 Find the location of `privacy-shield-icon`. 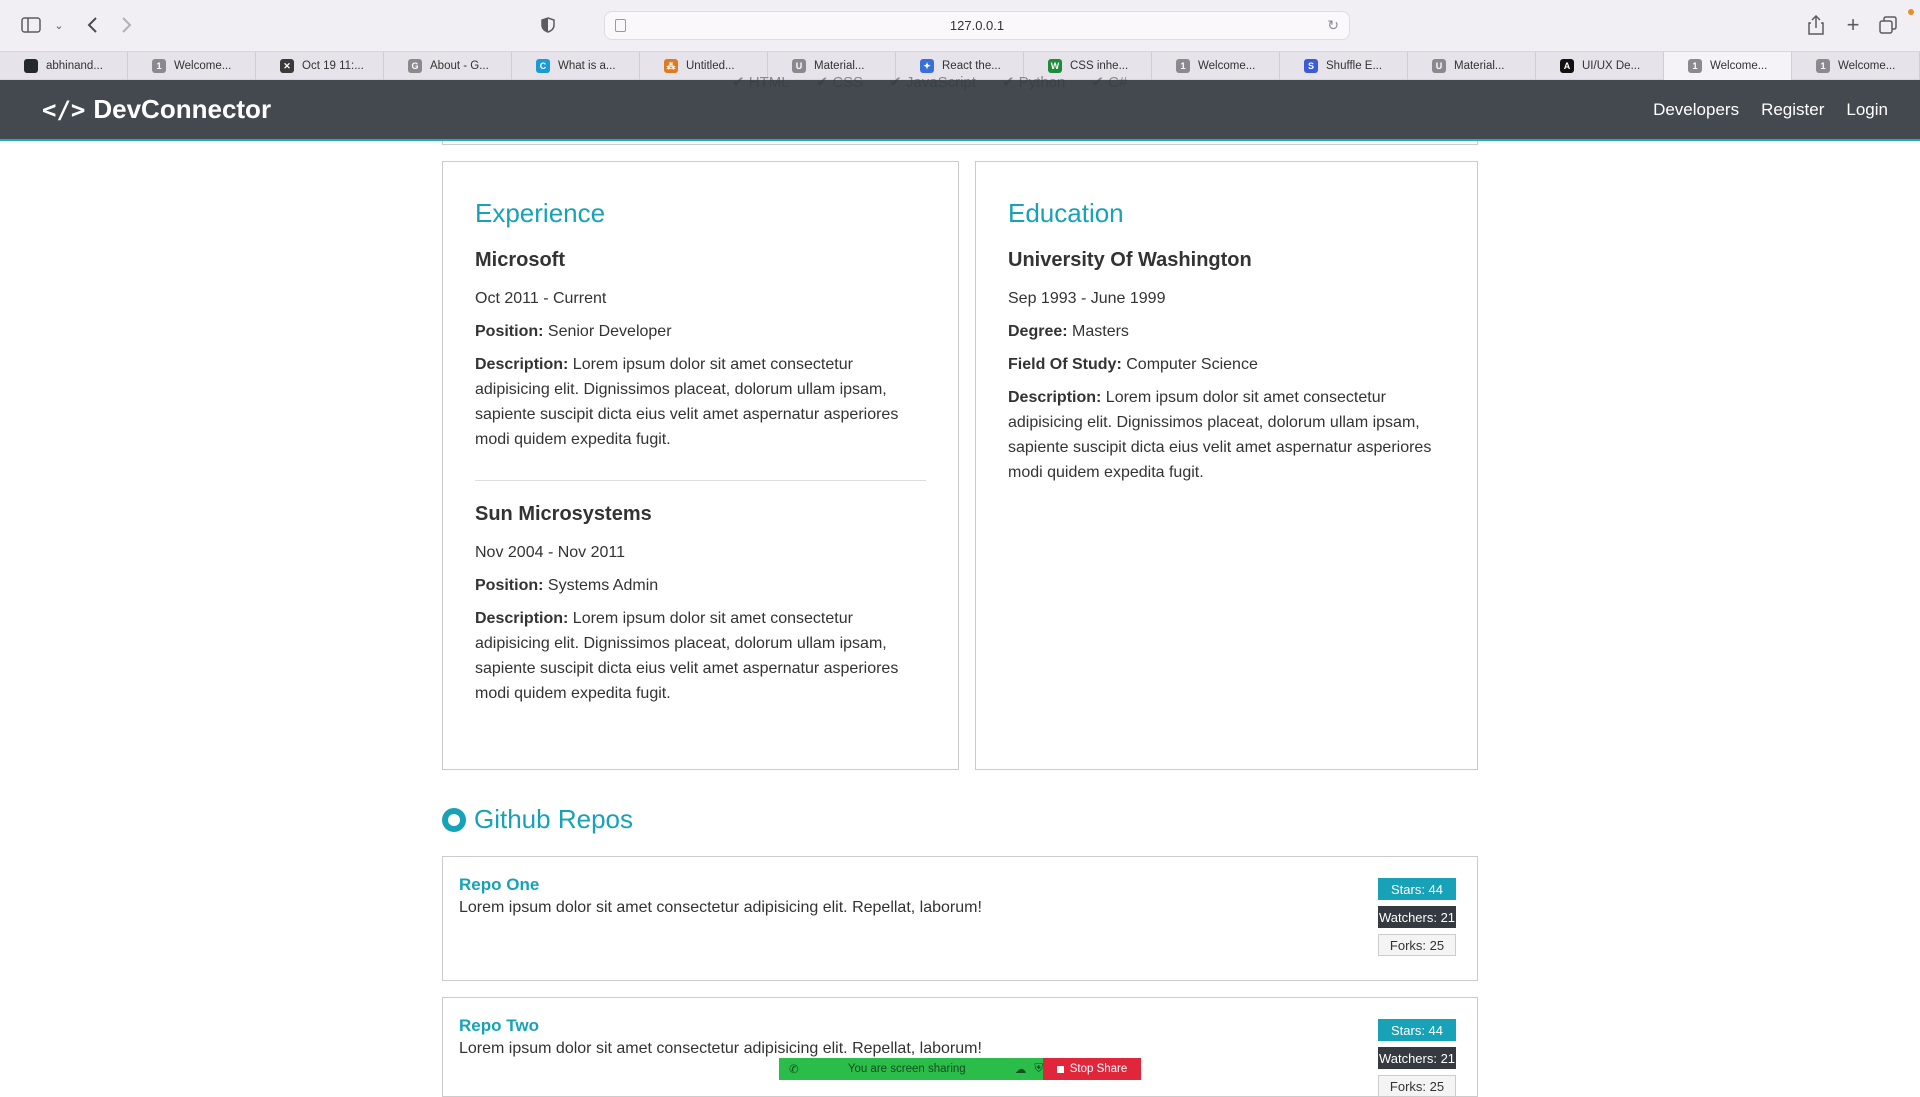

privacy-shield-icon is located at coordinates (548, 25).